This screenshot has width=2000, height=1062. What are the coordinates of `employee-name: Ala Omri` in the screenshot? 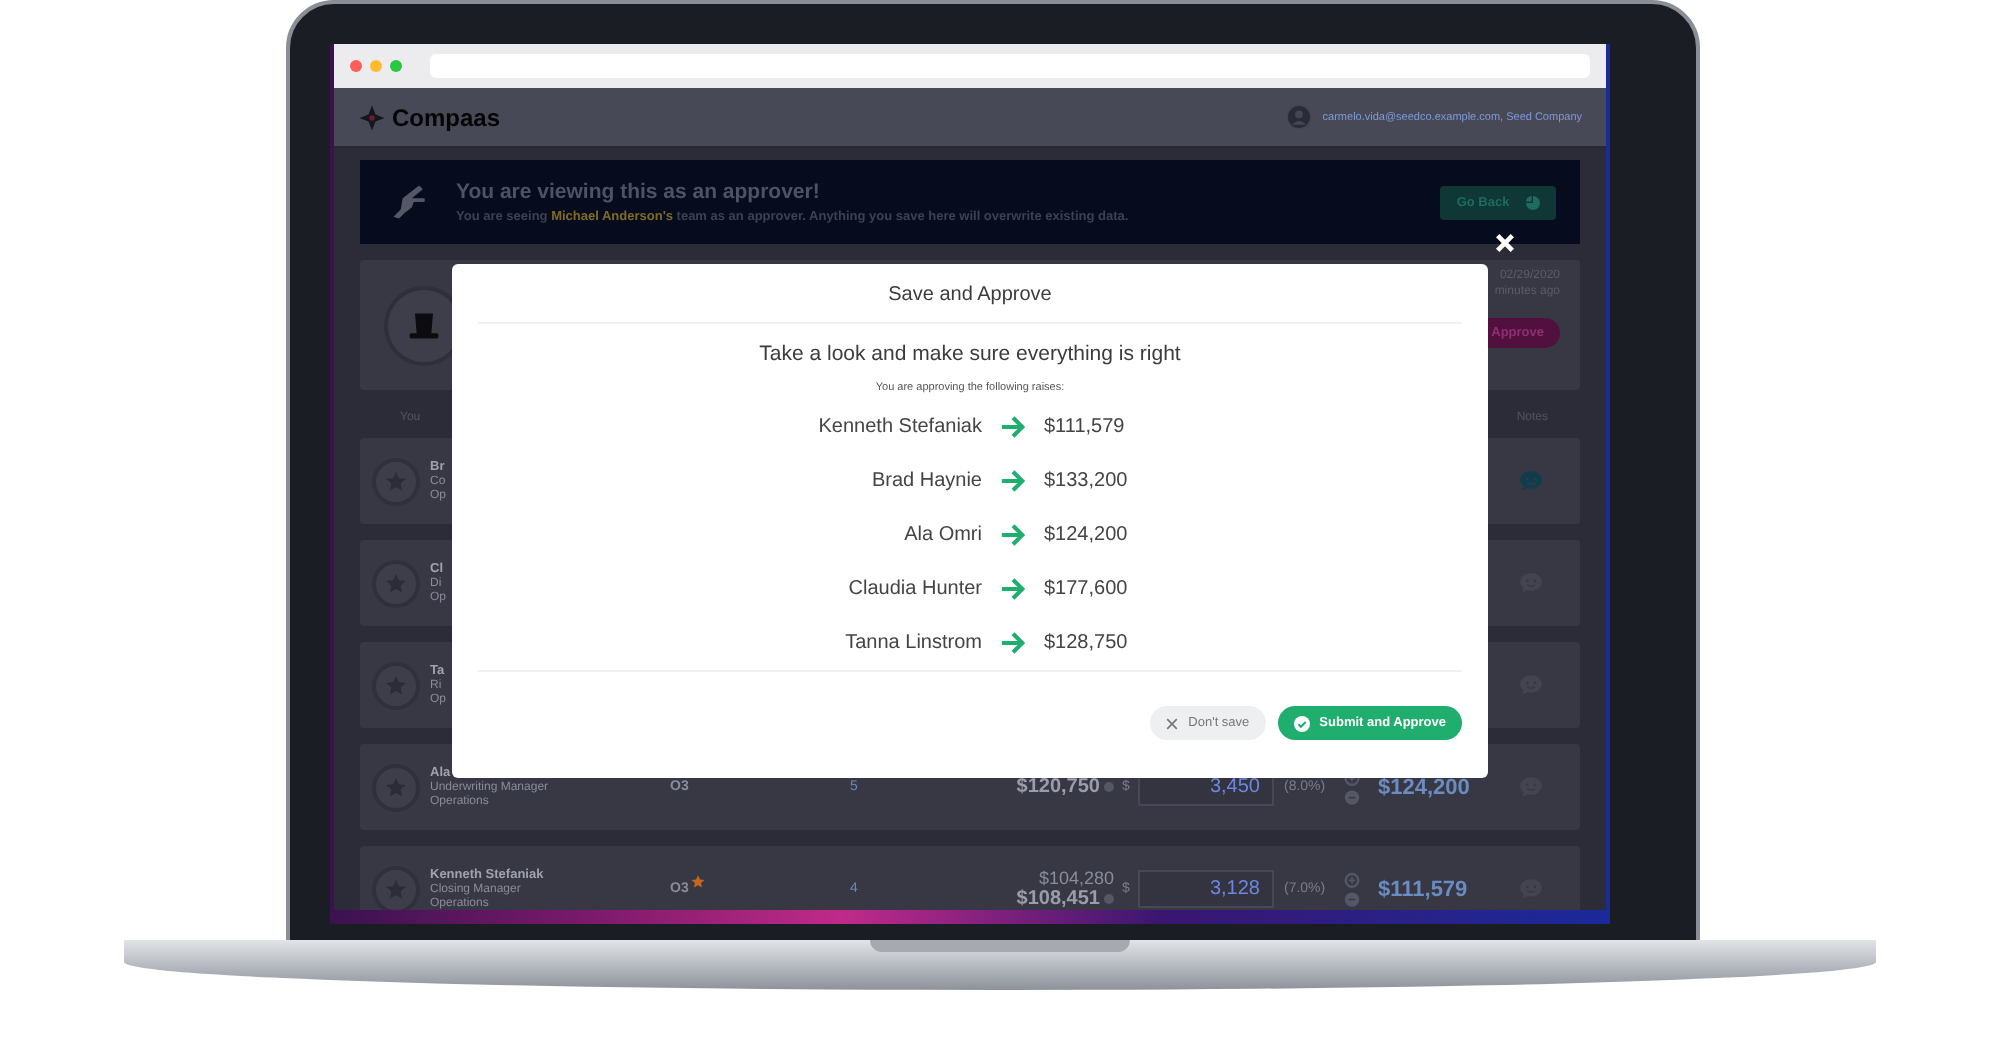 It's located at (942, 535).